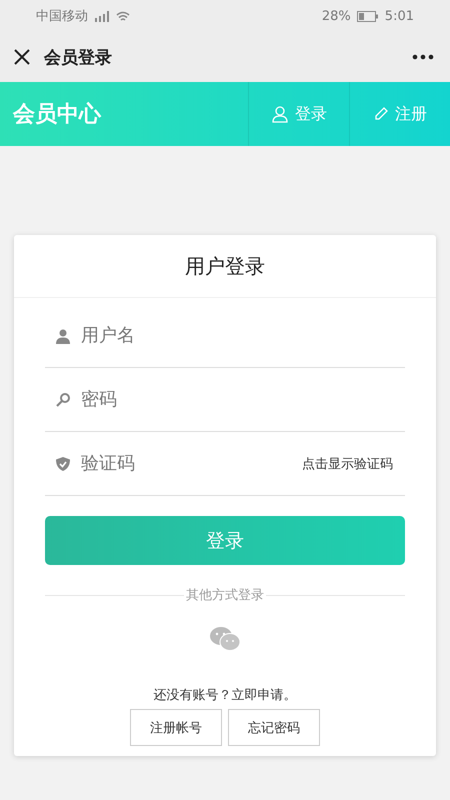 Image resolution: width=450 pixels, height=800 pixels. I want to click on signup-prompt: 还没有账号？立即申请。, so click(225, 695).